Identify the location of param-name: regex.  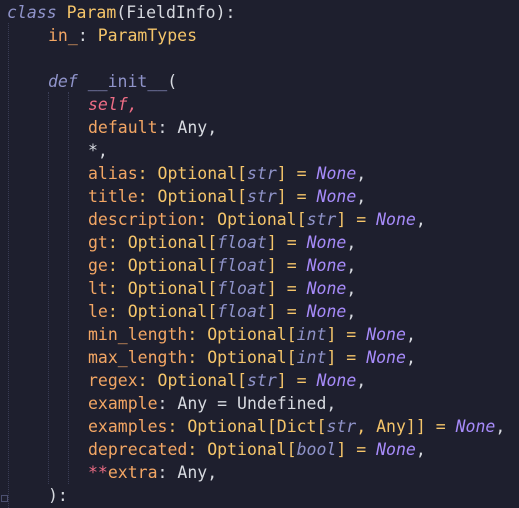
(113, 380).